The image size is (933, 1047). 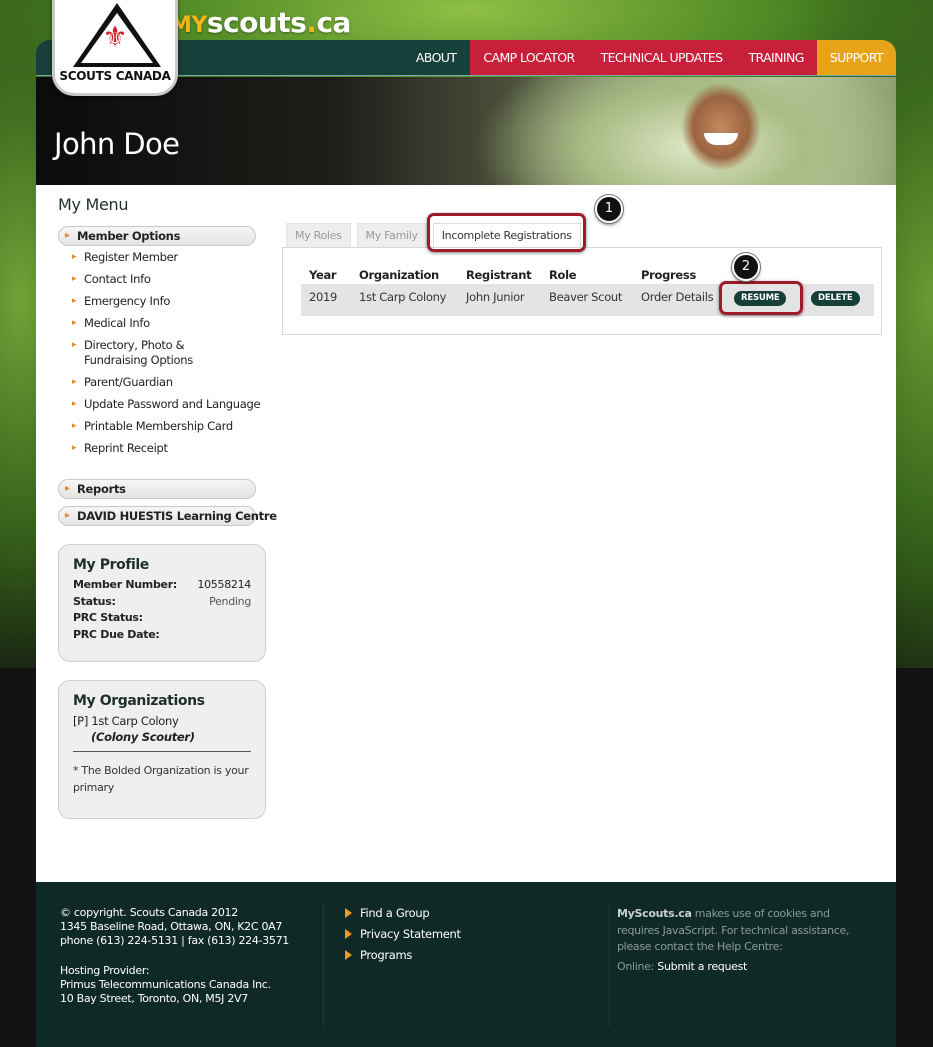 What do you see at coordinates (318, 235) in the screenshot?
I see `tab-my-roles: My Roles` at bounding box center [318, 235].